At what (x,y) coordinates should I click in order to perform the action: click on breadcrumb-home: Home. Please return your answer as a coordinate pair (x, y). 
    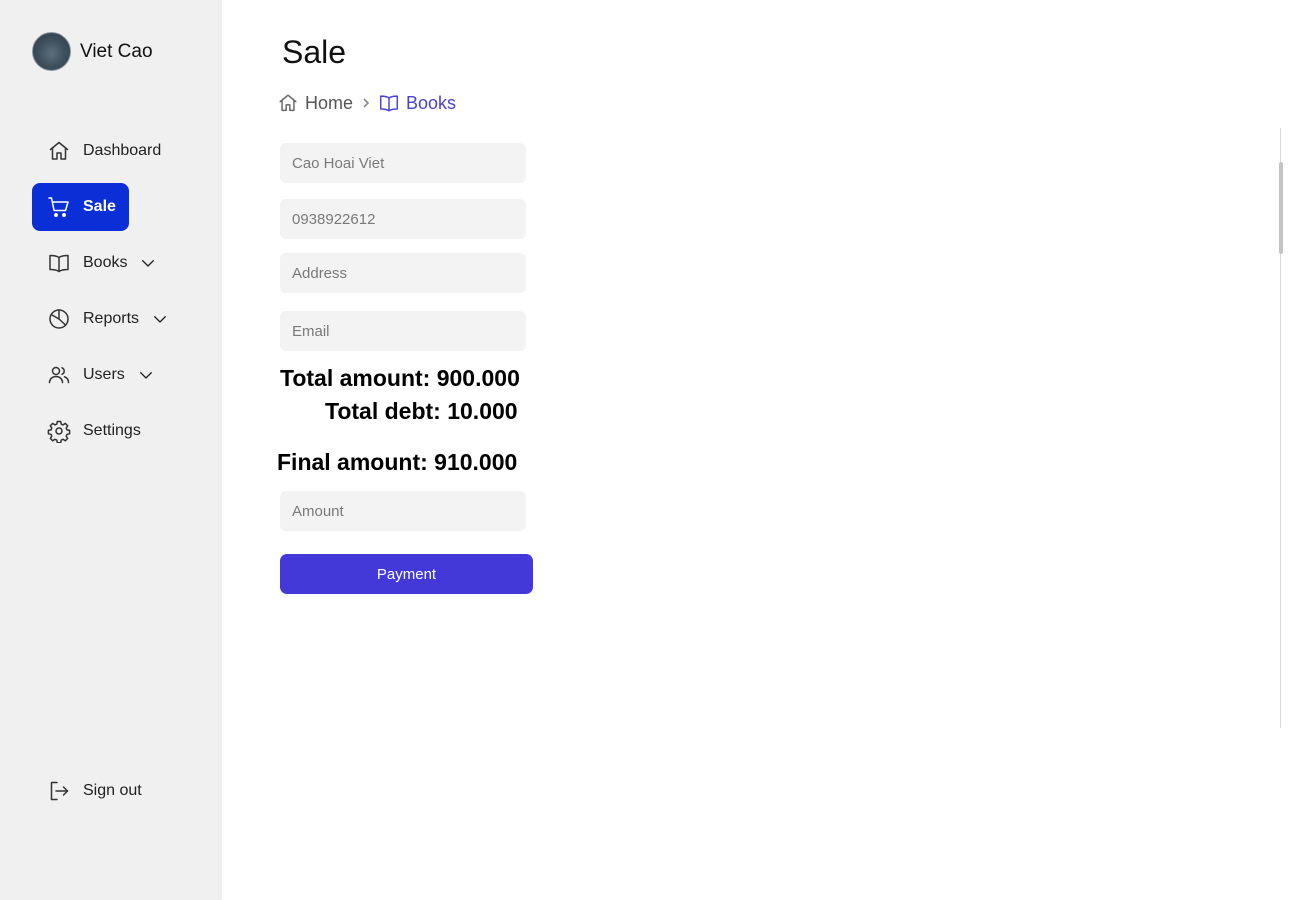
    Looking at the image, I should click on (315, 103).